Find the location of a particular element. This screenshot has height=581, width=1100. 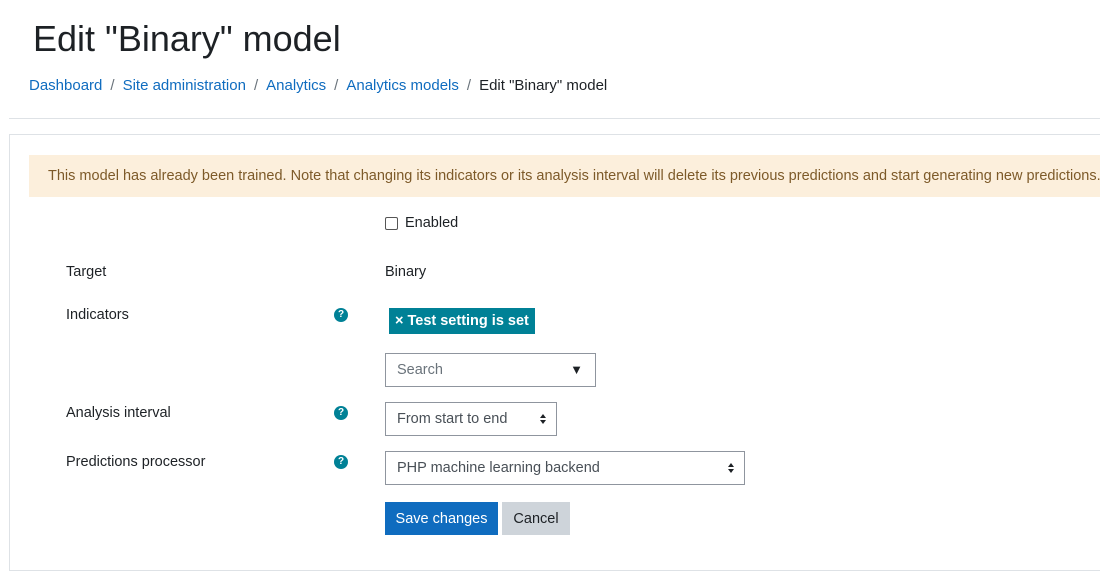

enabled-checkbox is located at coordinates (391, 223).